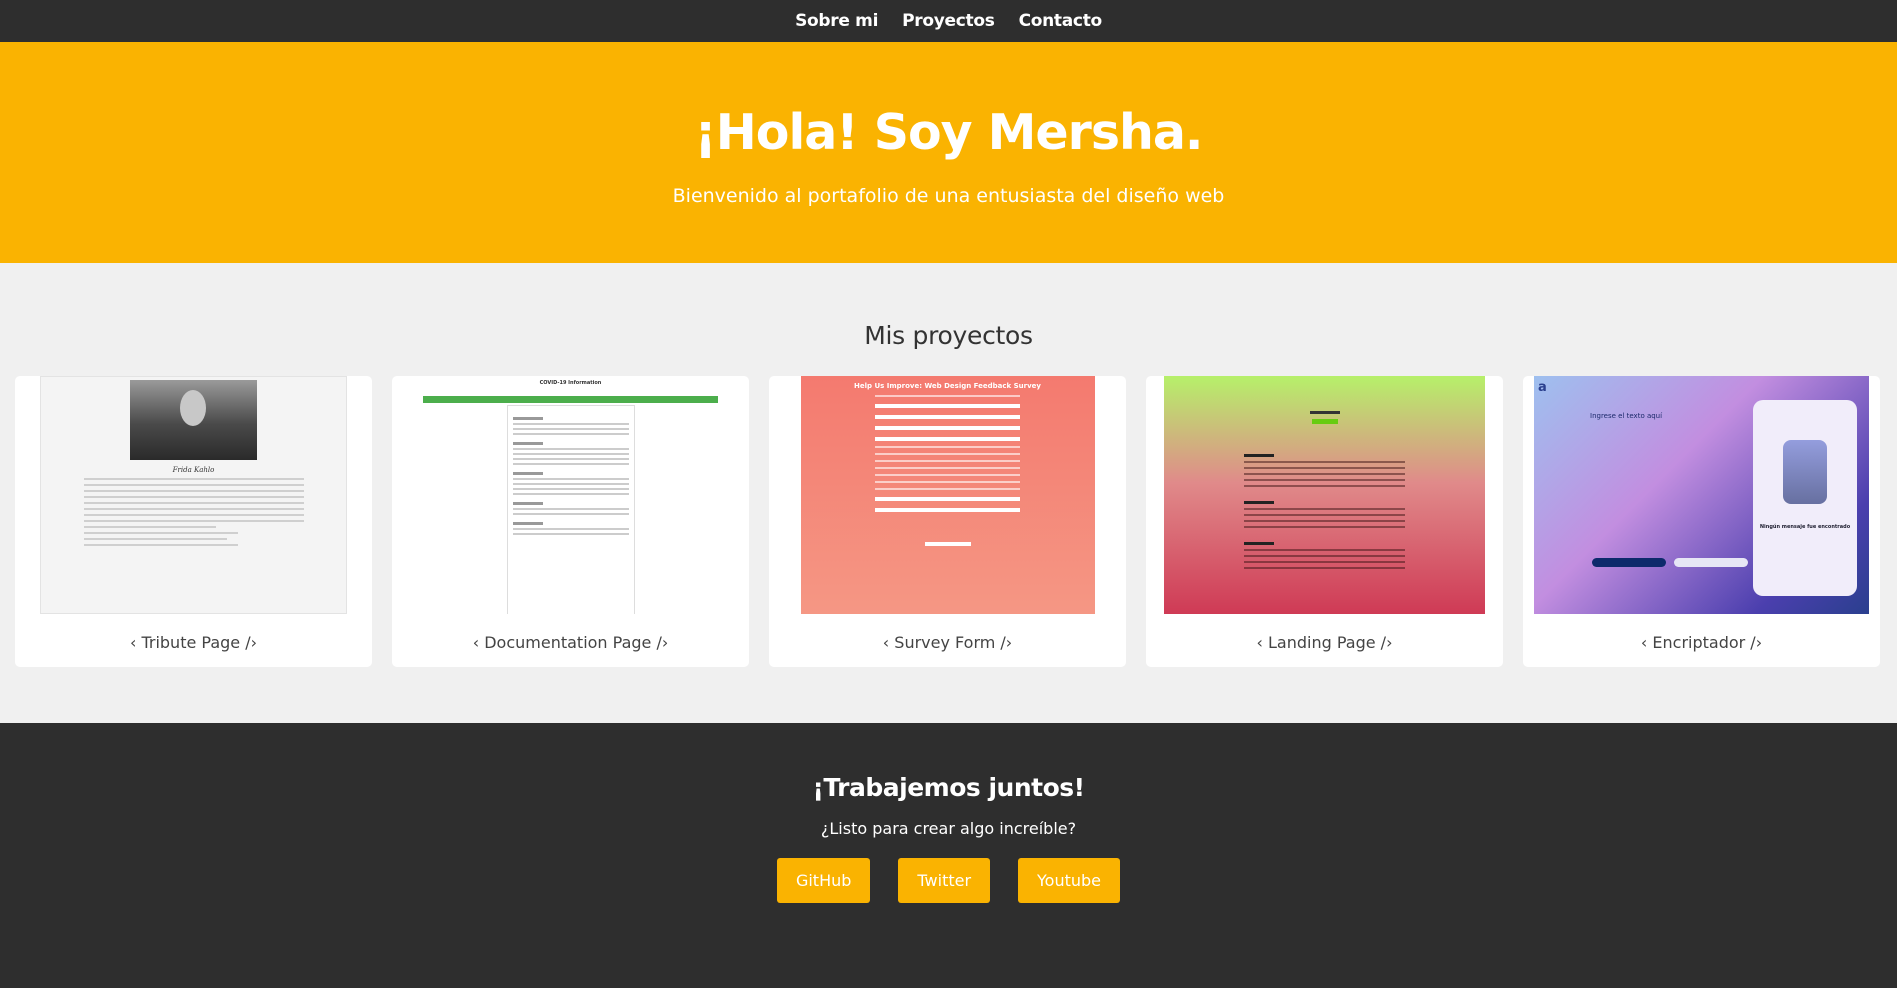 The height and width of the screenshot is (988, 1897). Describe the element at coordinates (1542, 387) in the screenshot. I see `encriptador-logo: a` at that location.